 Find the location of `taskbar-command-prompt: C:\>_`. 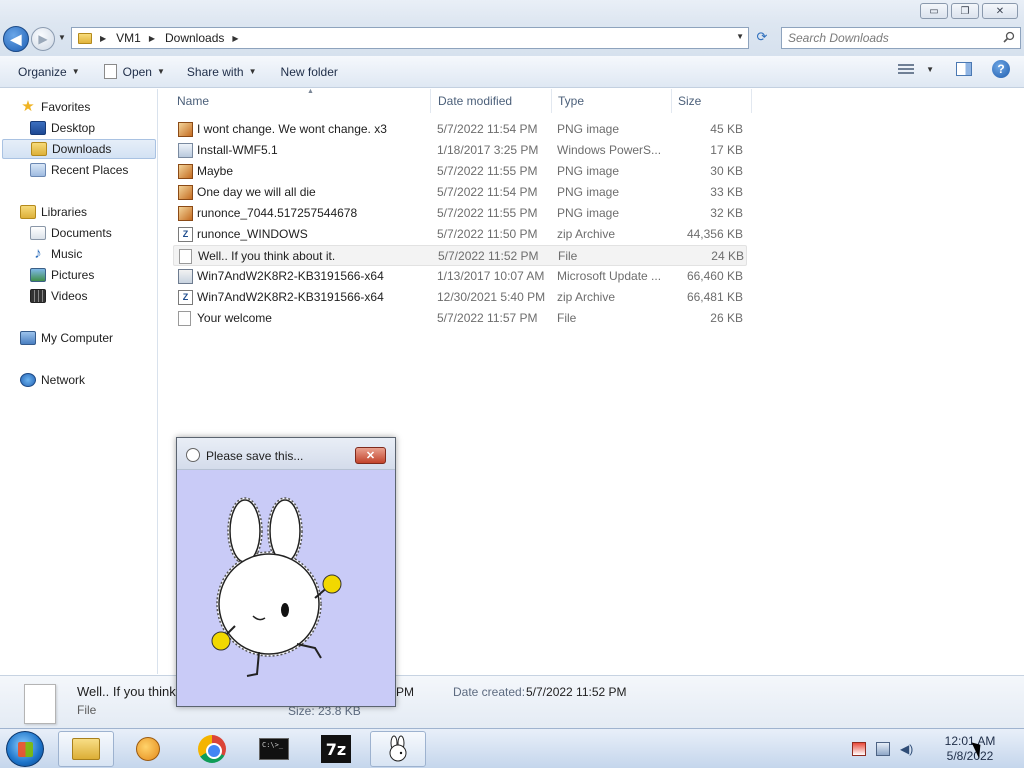

taskbar-command-prompt: C:\>_ is located at coordinates (274, 749).